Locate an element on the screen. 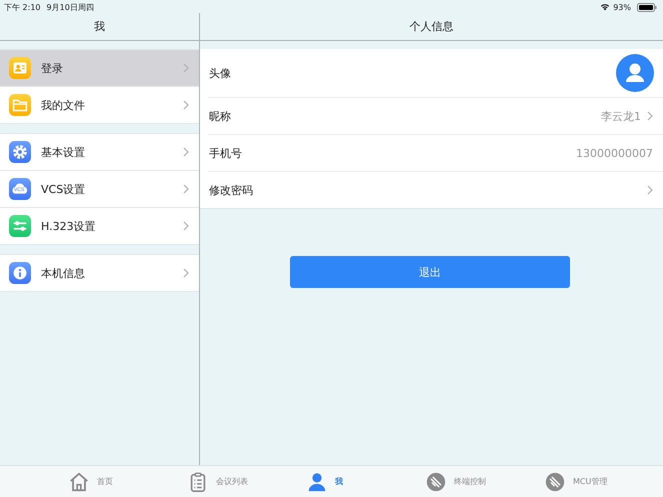 This screenshot has height=497, width=663. row-label: 昵称 is located at coordinates (220, 116).